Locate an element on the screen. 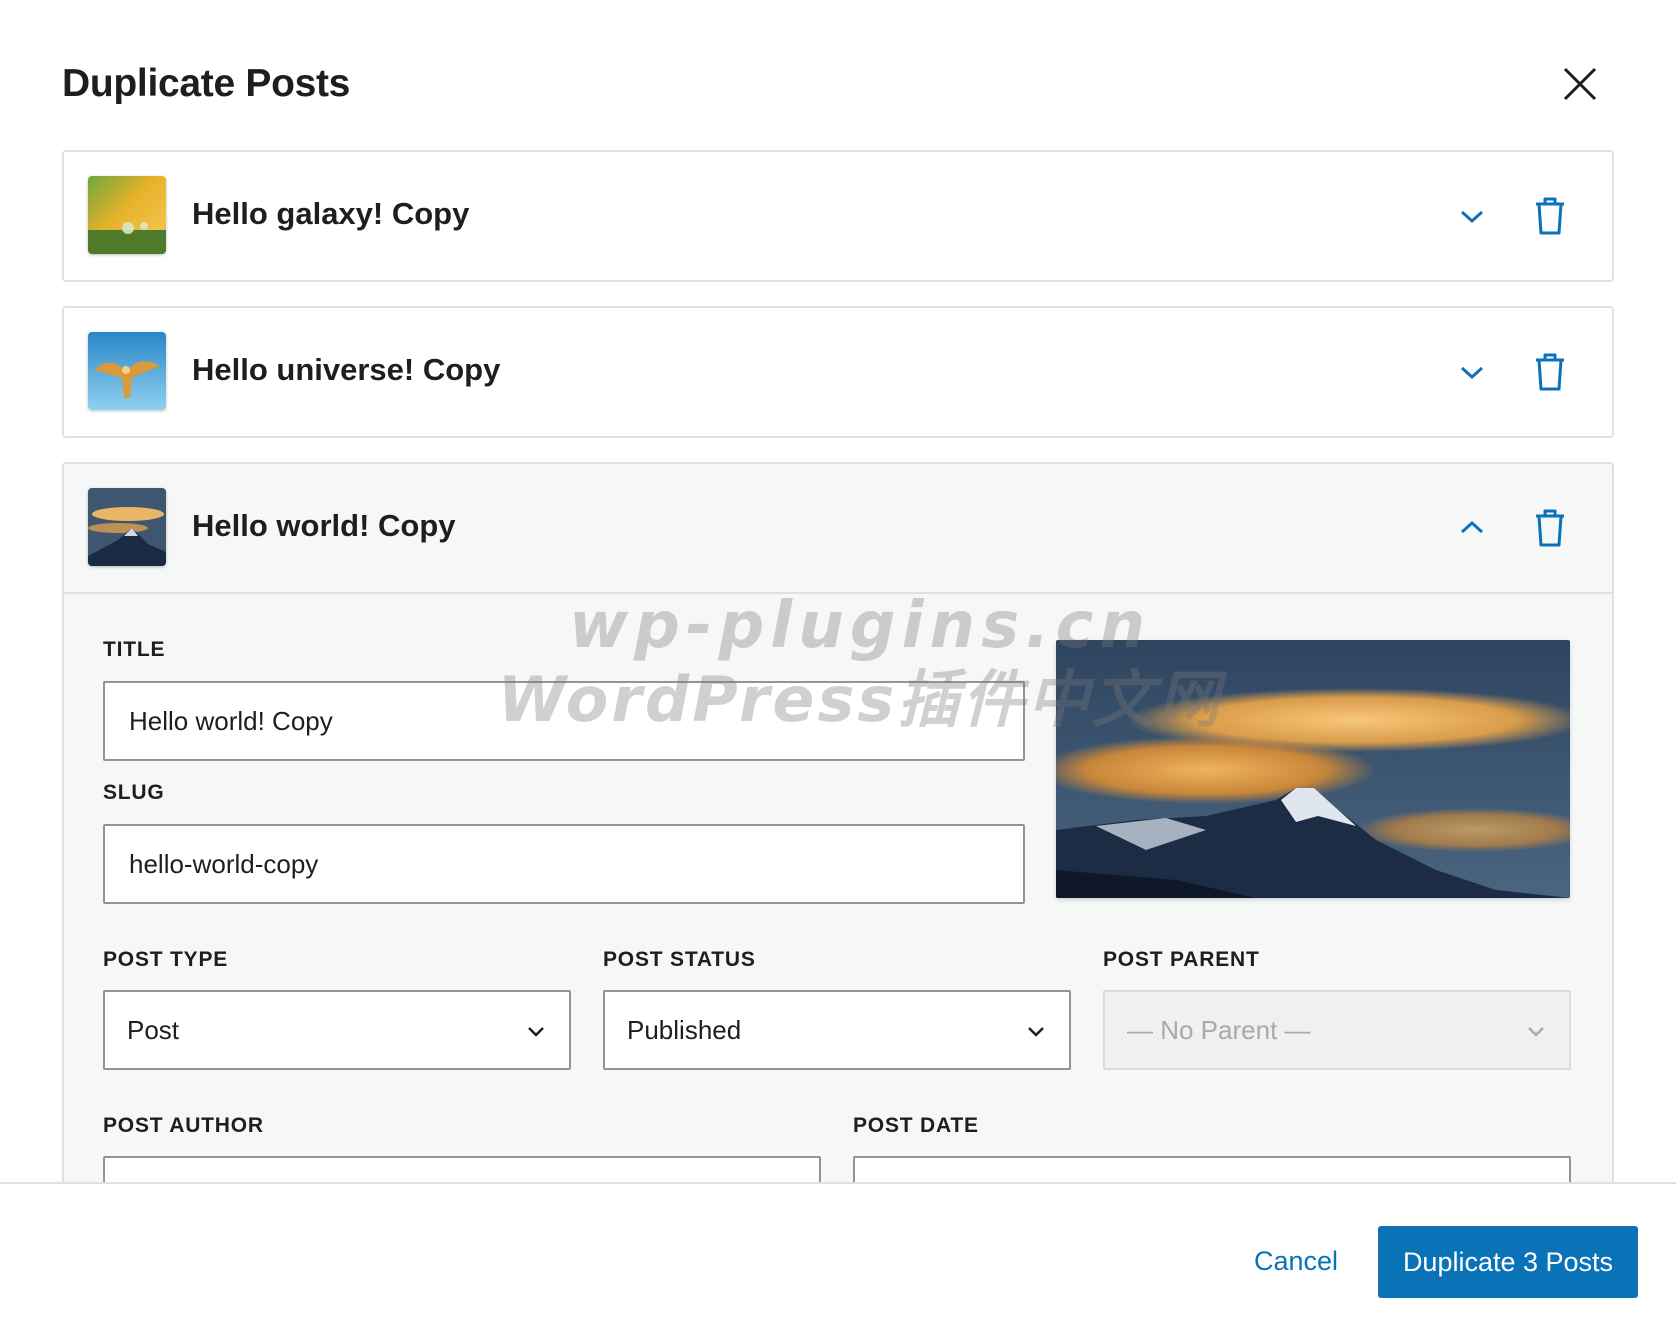 The width and height of the screenshot is (1676, 1332). title-label: TITLE is located at coordinates (134, 649).